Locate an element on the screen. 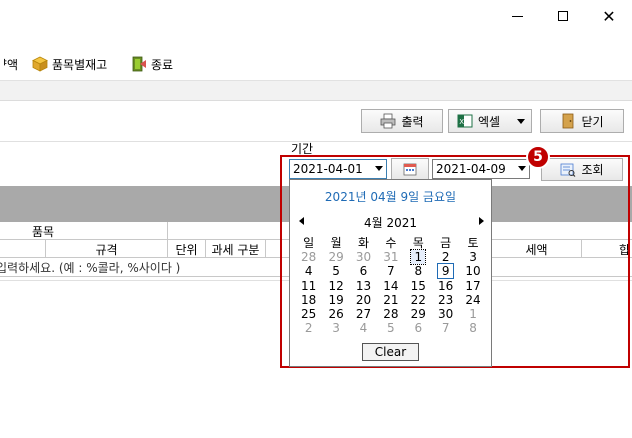 The image size is (632, 438). calendar-day: 12 is located at coordinates (335, 286).